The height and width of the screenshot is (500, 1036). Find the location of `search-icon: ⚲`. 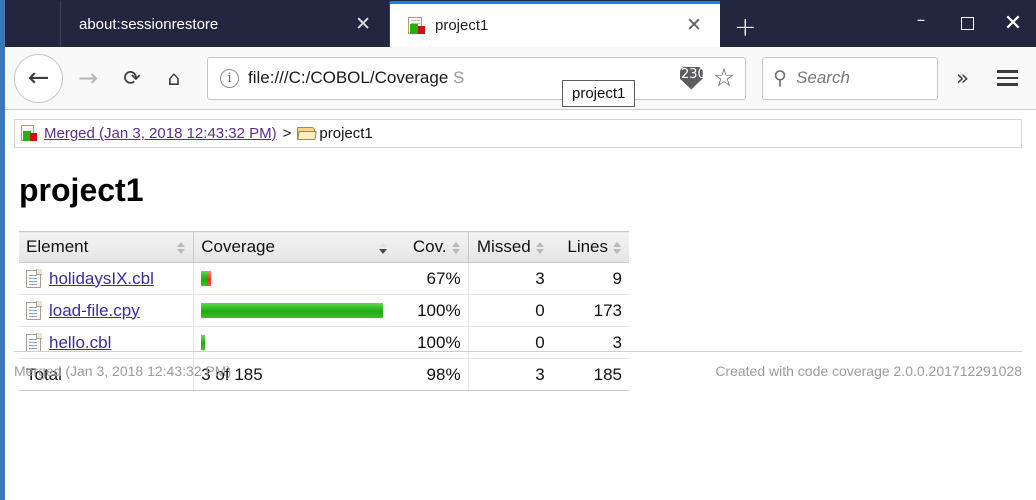

search-icon: ⚲ is located at coordinates (780, 78).